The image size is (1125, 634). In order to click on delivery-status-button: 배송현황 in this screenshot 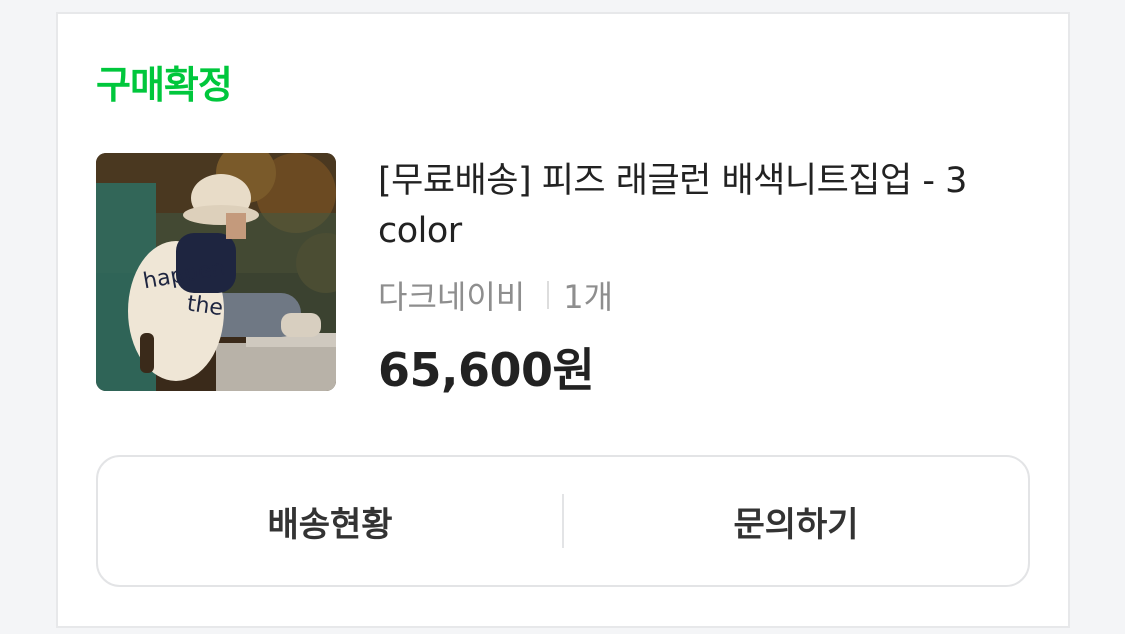, I will do `click(330, 521)`.